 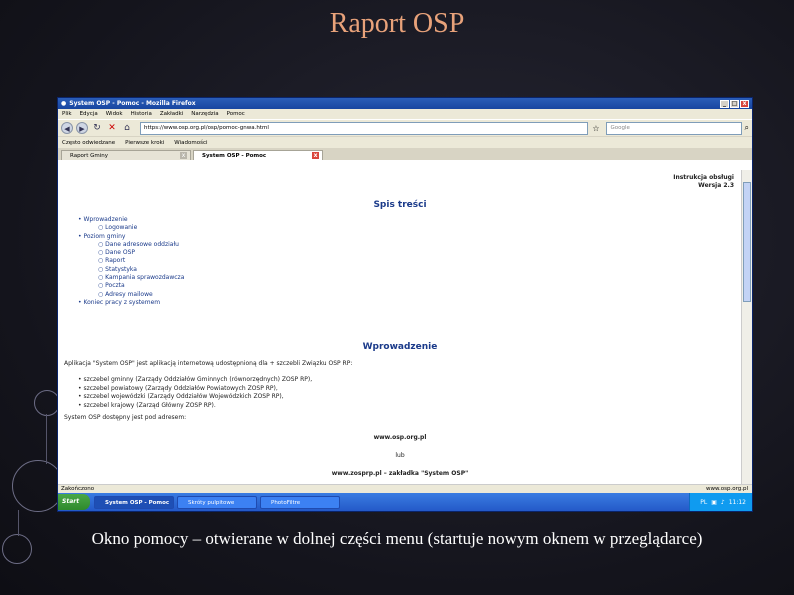 I want to click on toc-item: ○ Dane OSP, so click(x=131, y=253).